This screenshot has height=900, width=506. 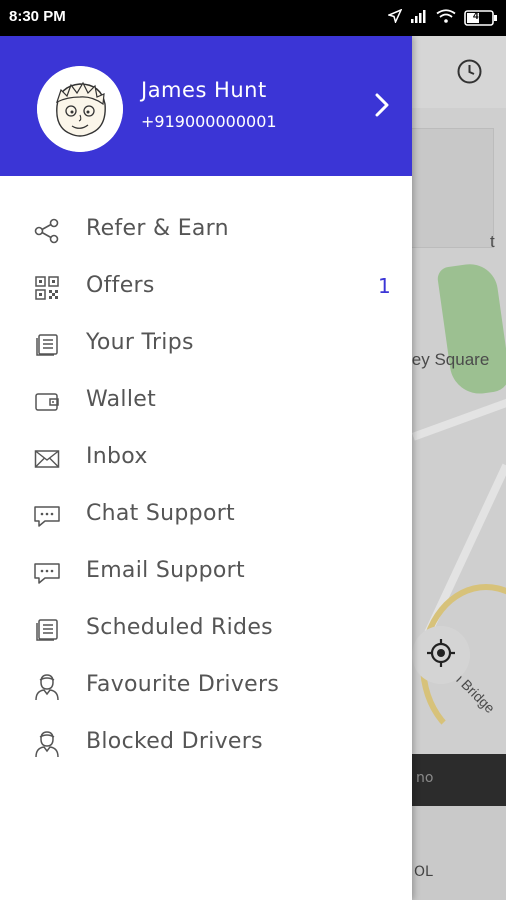 I want to click on map-road, so click(x=458, y=418).